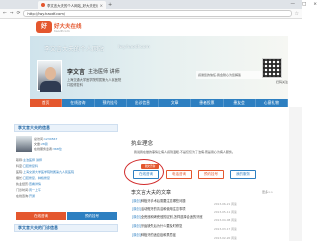  Describe the element at coordinates (30, 166) in the screenshot. I see `info-value: 口腔修复科` at that location.